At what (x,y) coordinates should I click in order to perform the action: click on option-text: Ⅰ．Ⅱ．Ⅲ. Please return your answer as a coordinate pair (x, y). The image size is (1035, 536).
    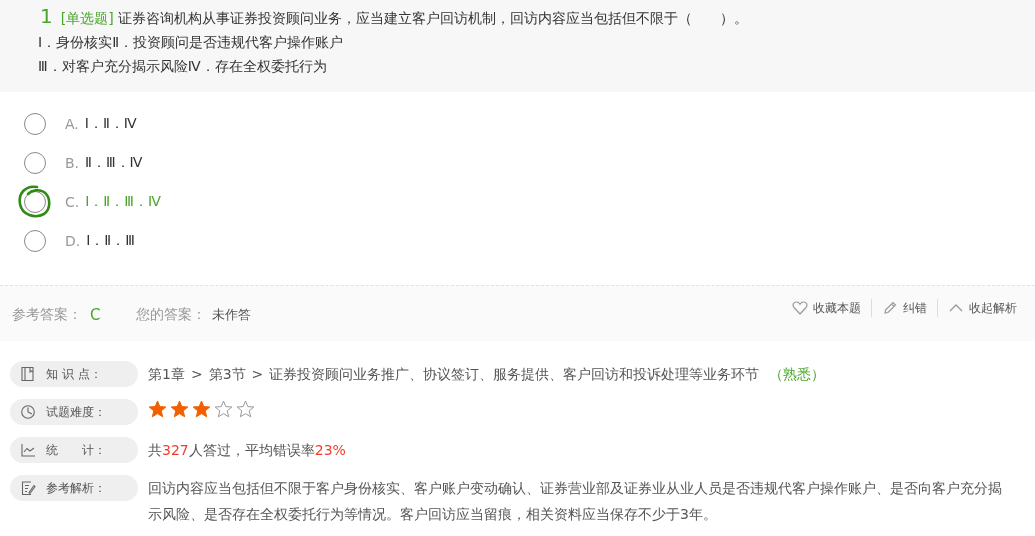
    Looking at the image, I should click on (110, 240).